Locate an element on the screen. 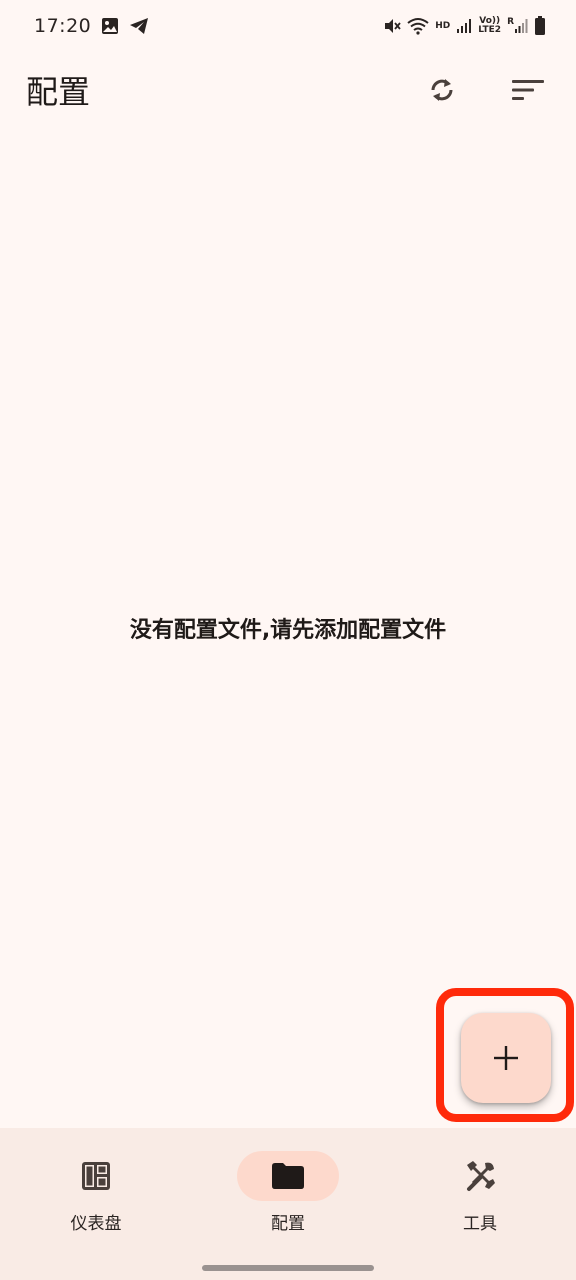 This screenshot has width=576, height=1280. empty-state-message: 没有配置文件,请先添加配置文件 is located at coordinates (288, 630).